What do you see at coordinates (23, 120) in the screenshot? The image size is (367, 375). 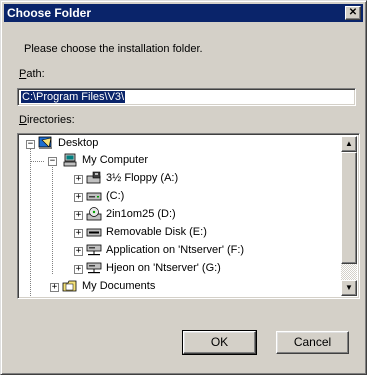 I see `directories-label-accel: D` at bounding box center [23, 120].